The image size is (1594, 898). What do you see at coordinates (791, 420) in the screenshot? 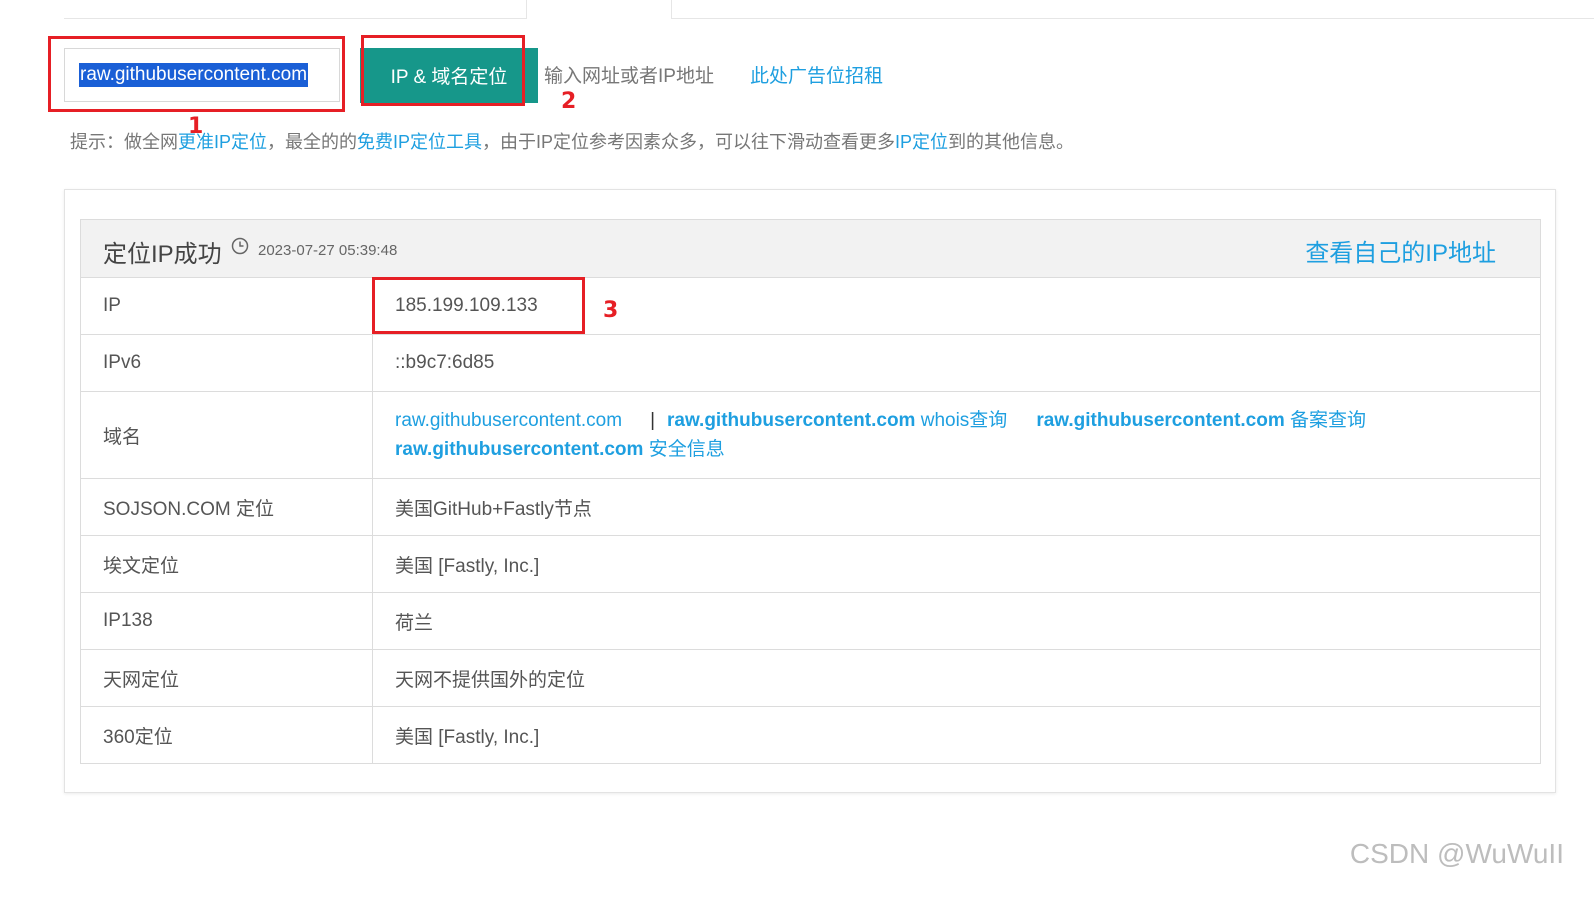
I see `whois-domain: raw.githubusercontent.com` at bounding box center [791, 420].